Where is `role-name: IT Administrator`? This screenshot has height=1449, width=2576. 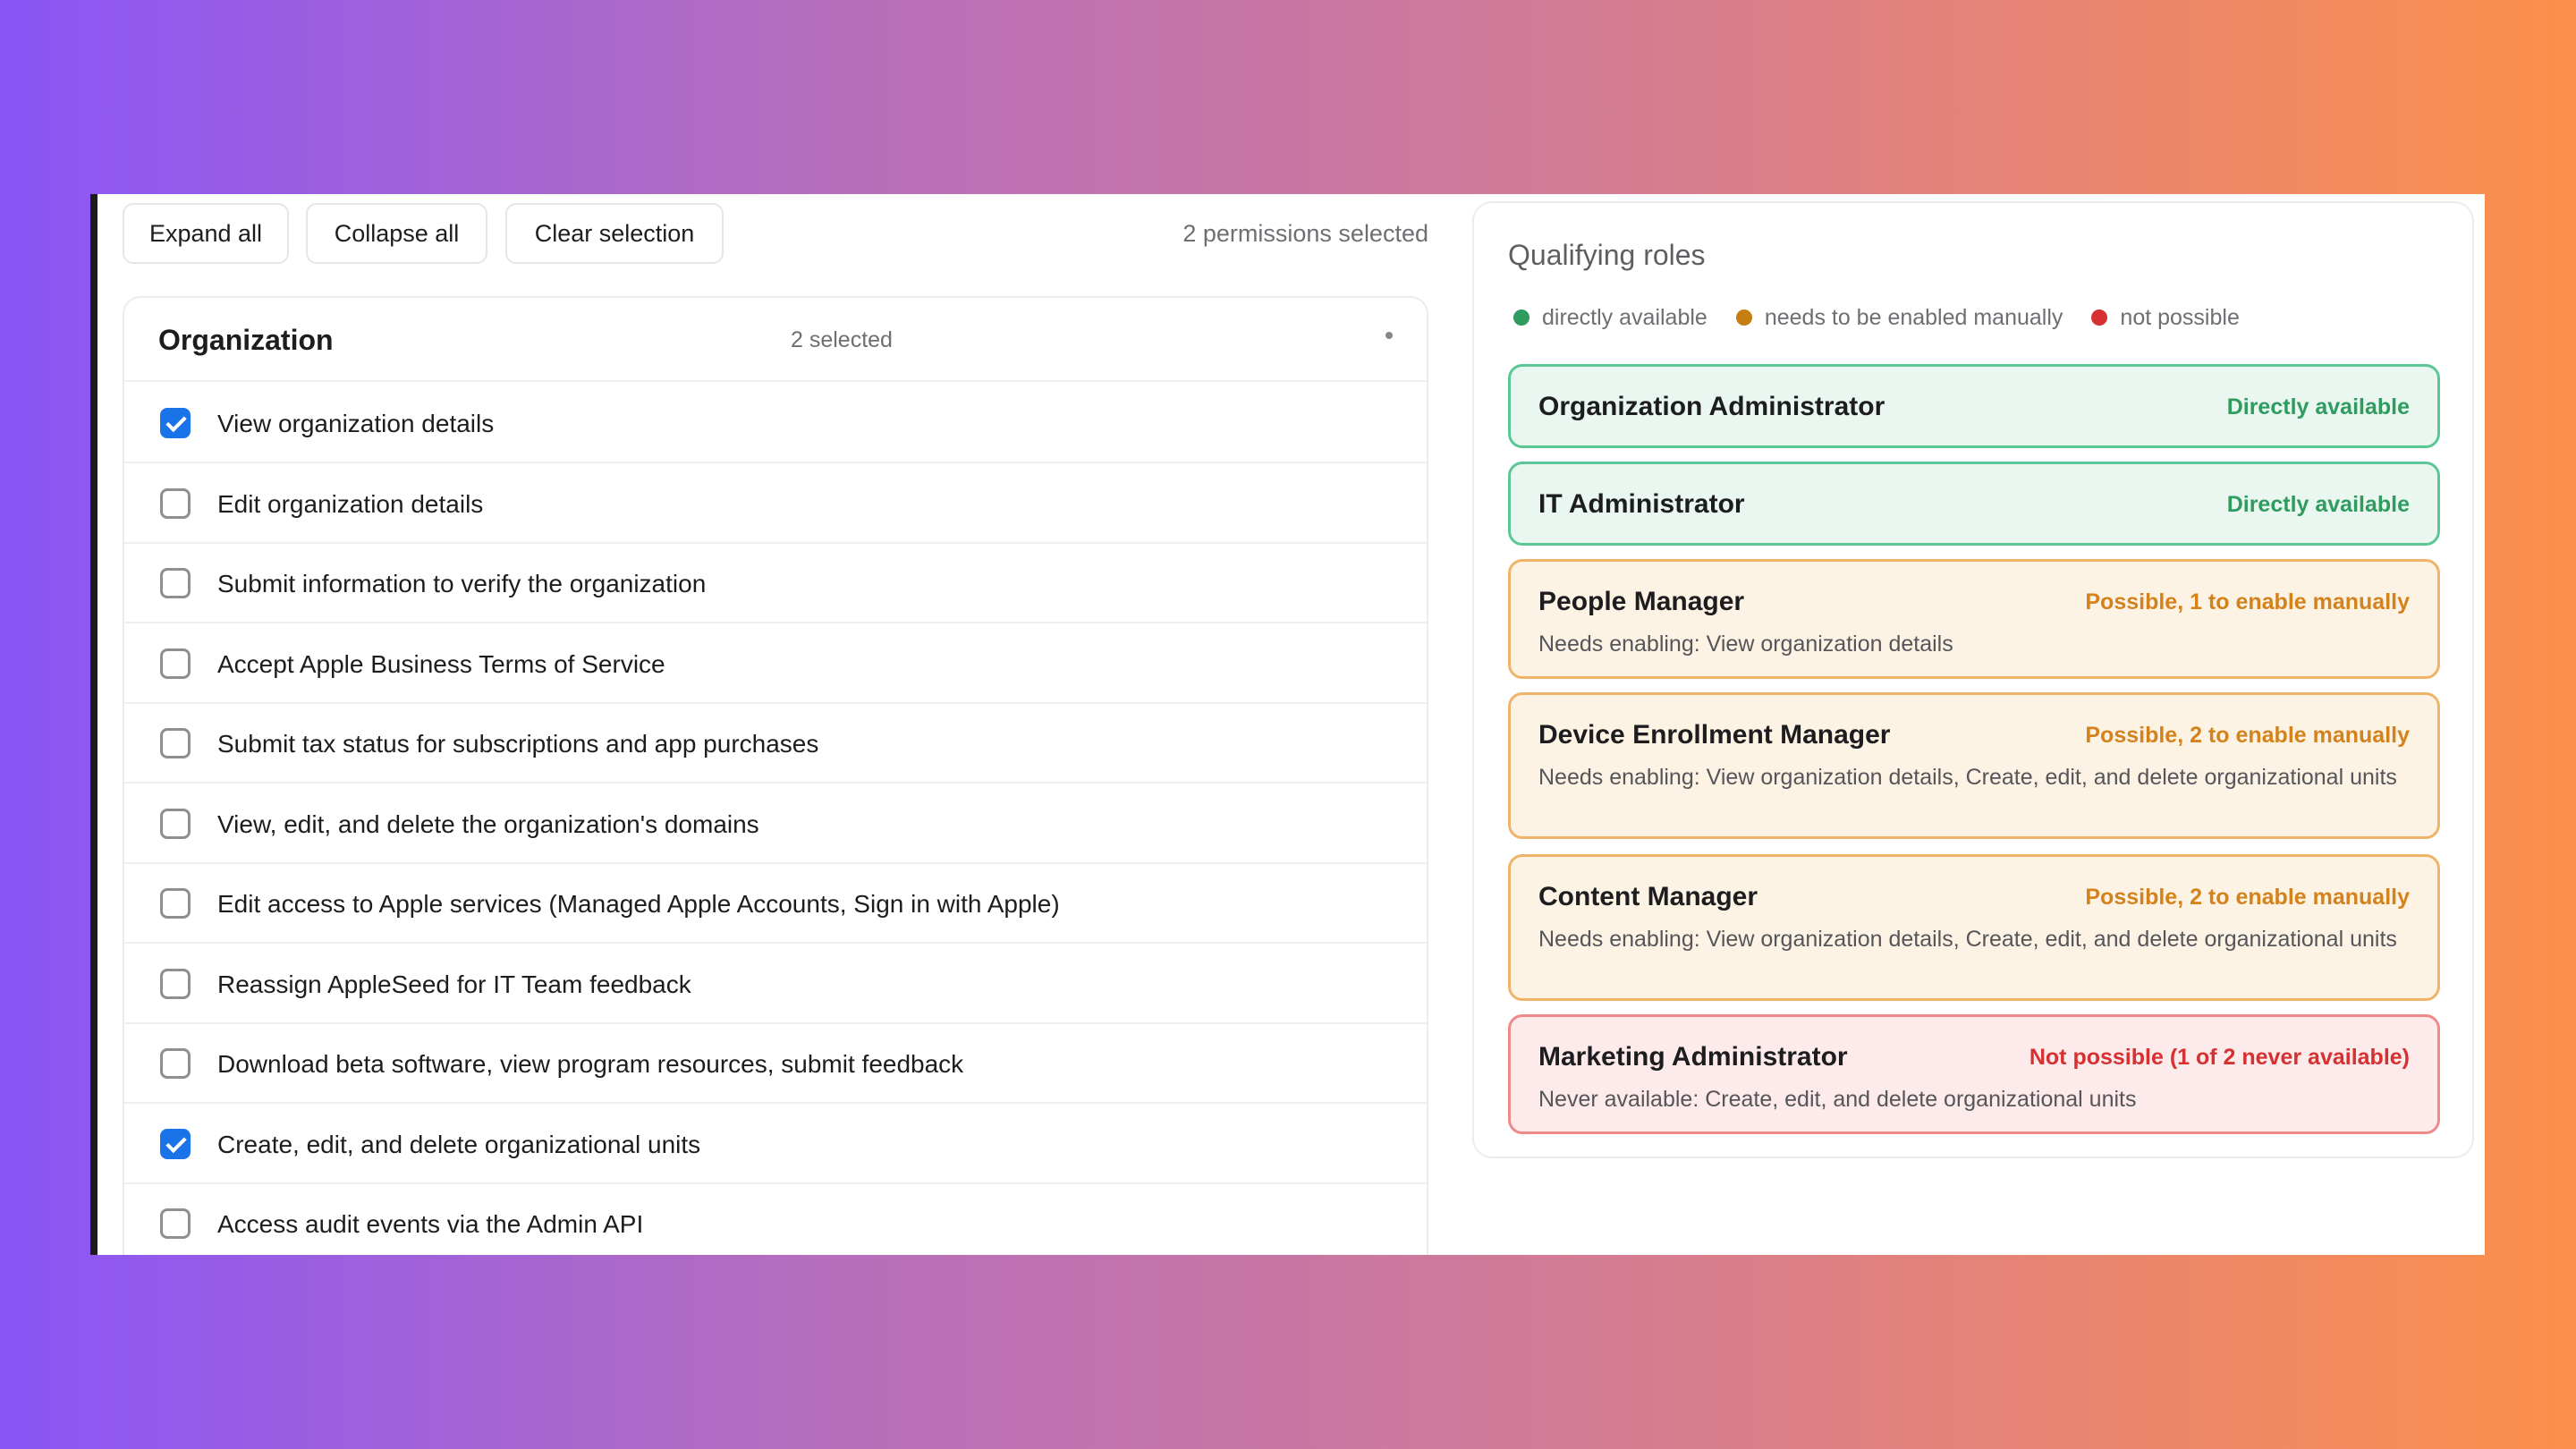
role-name: IT Administrator is located at coordinates (1641, 504).